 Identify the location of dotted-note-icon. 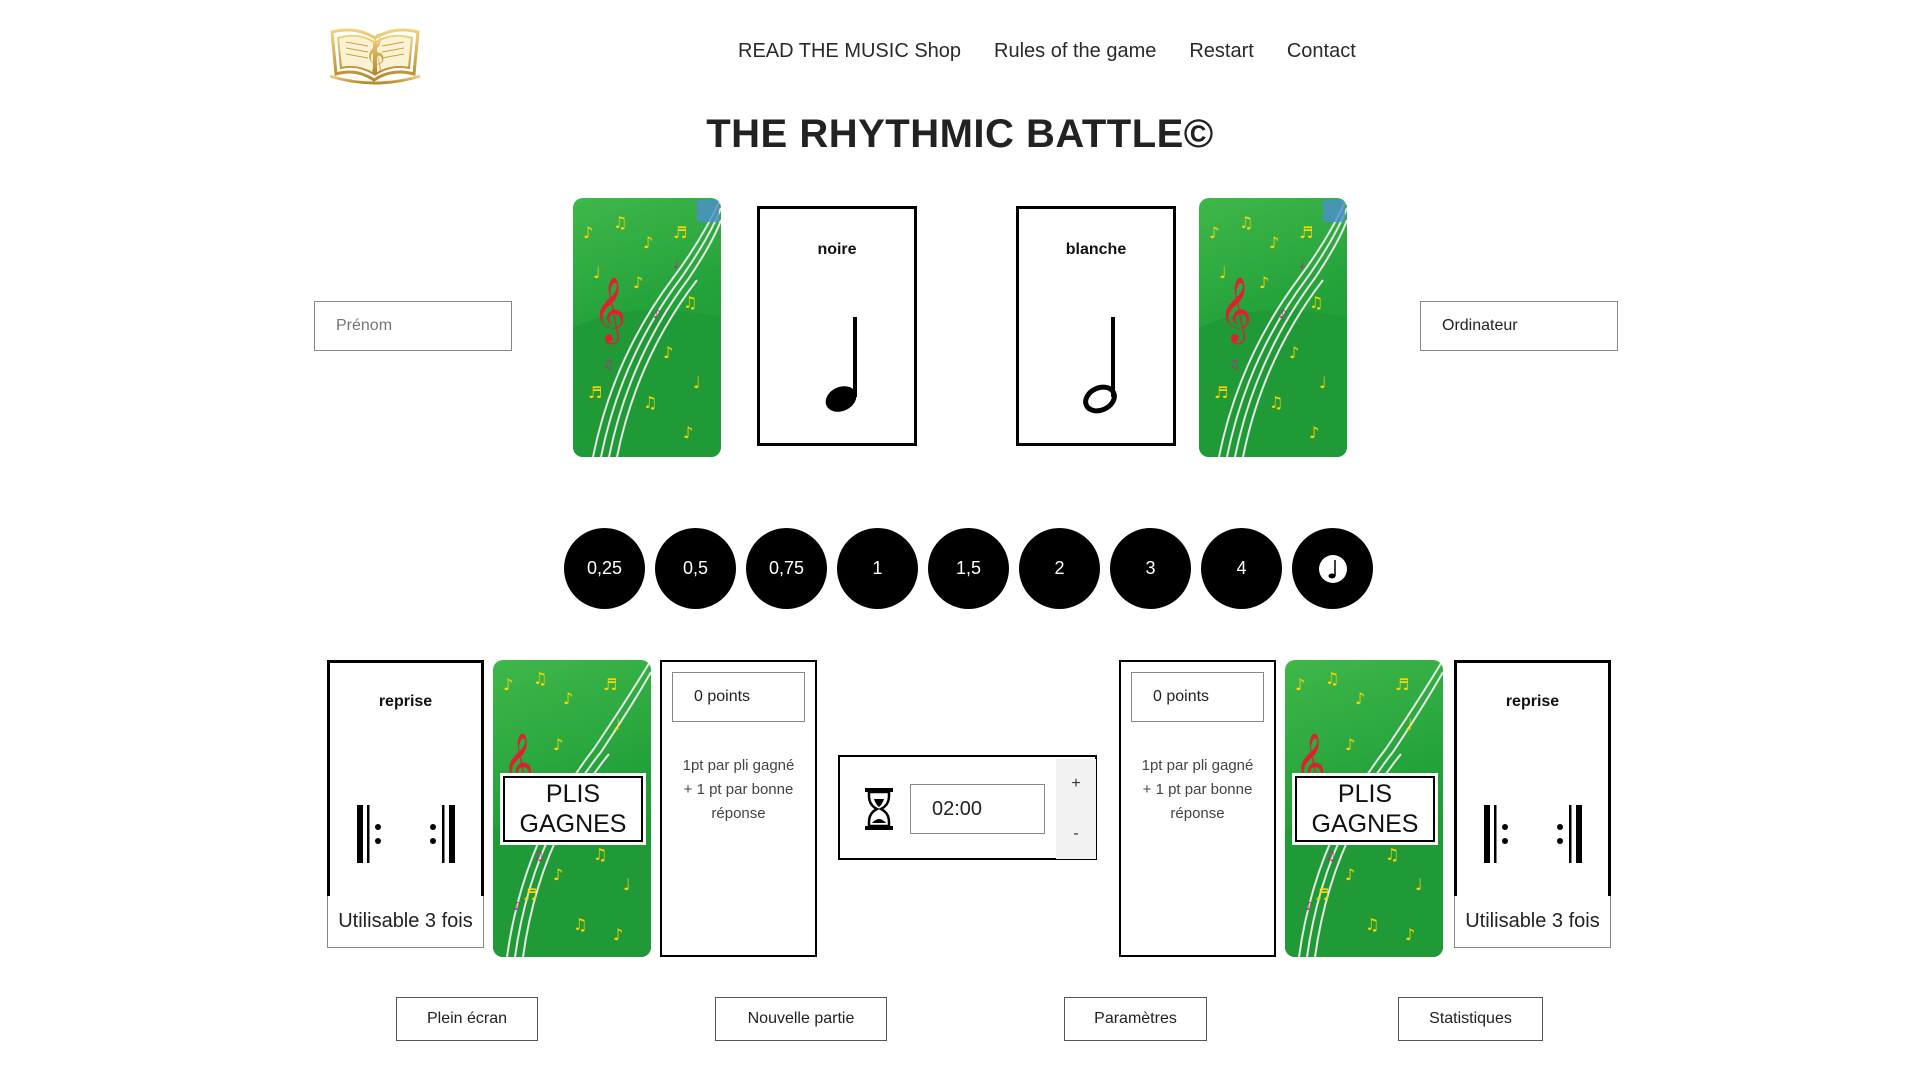
(1332, 568).